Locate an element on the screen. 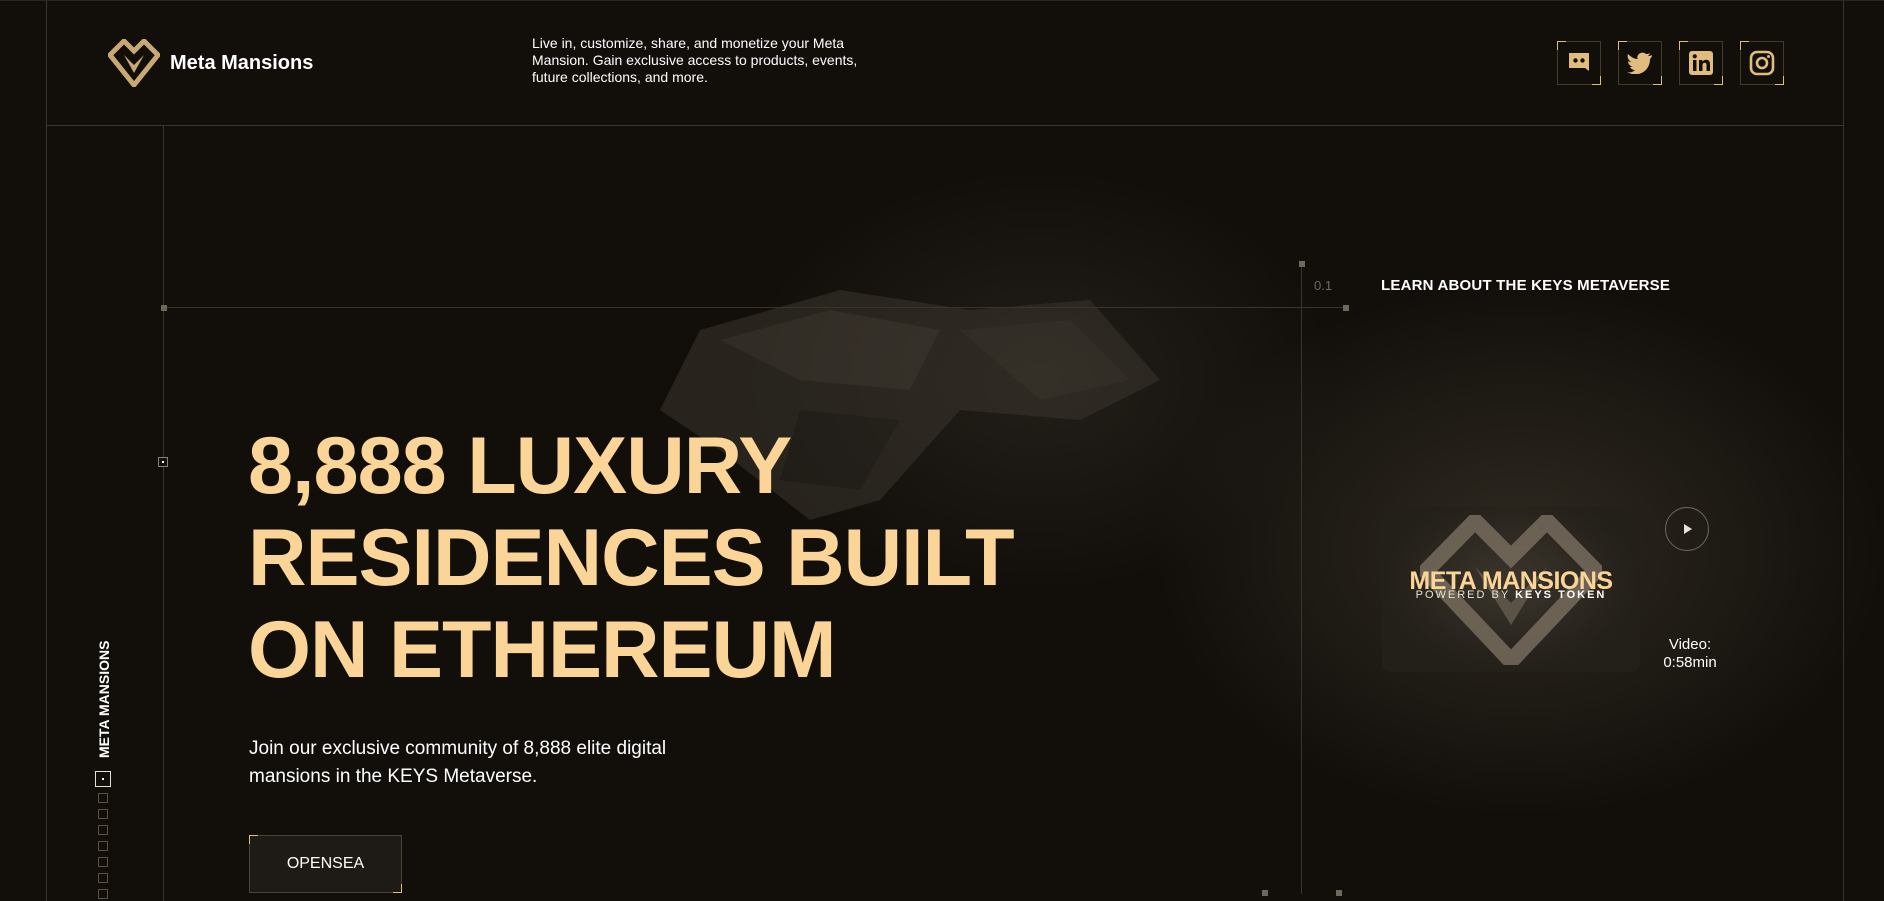 The width and height of the screenshot is (1884, 901). video-thumb-subtitle: POWERED BY KEYS TOKEN is located at coordinates (1511, 595).